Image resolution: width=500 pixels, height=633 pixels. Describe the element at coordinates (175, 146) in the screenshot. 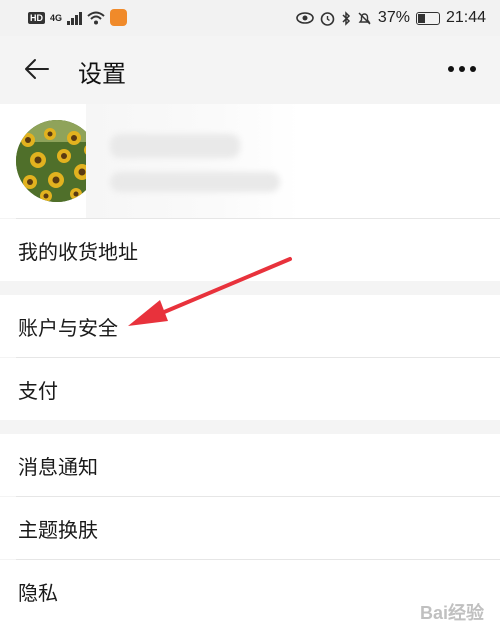

I see `blurred-name` at that location.